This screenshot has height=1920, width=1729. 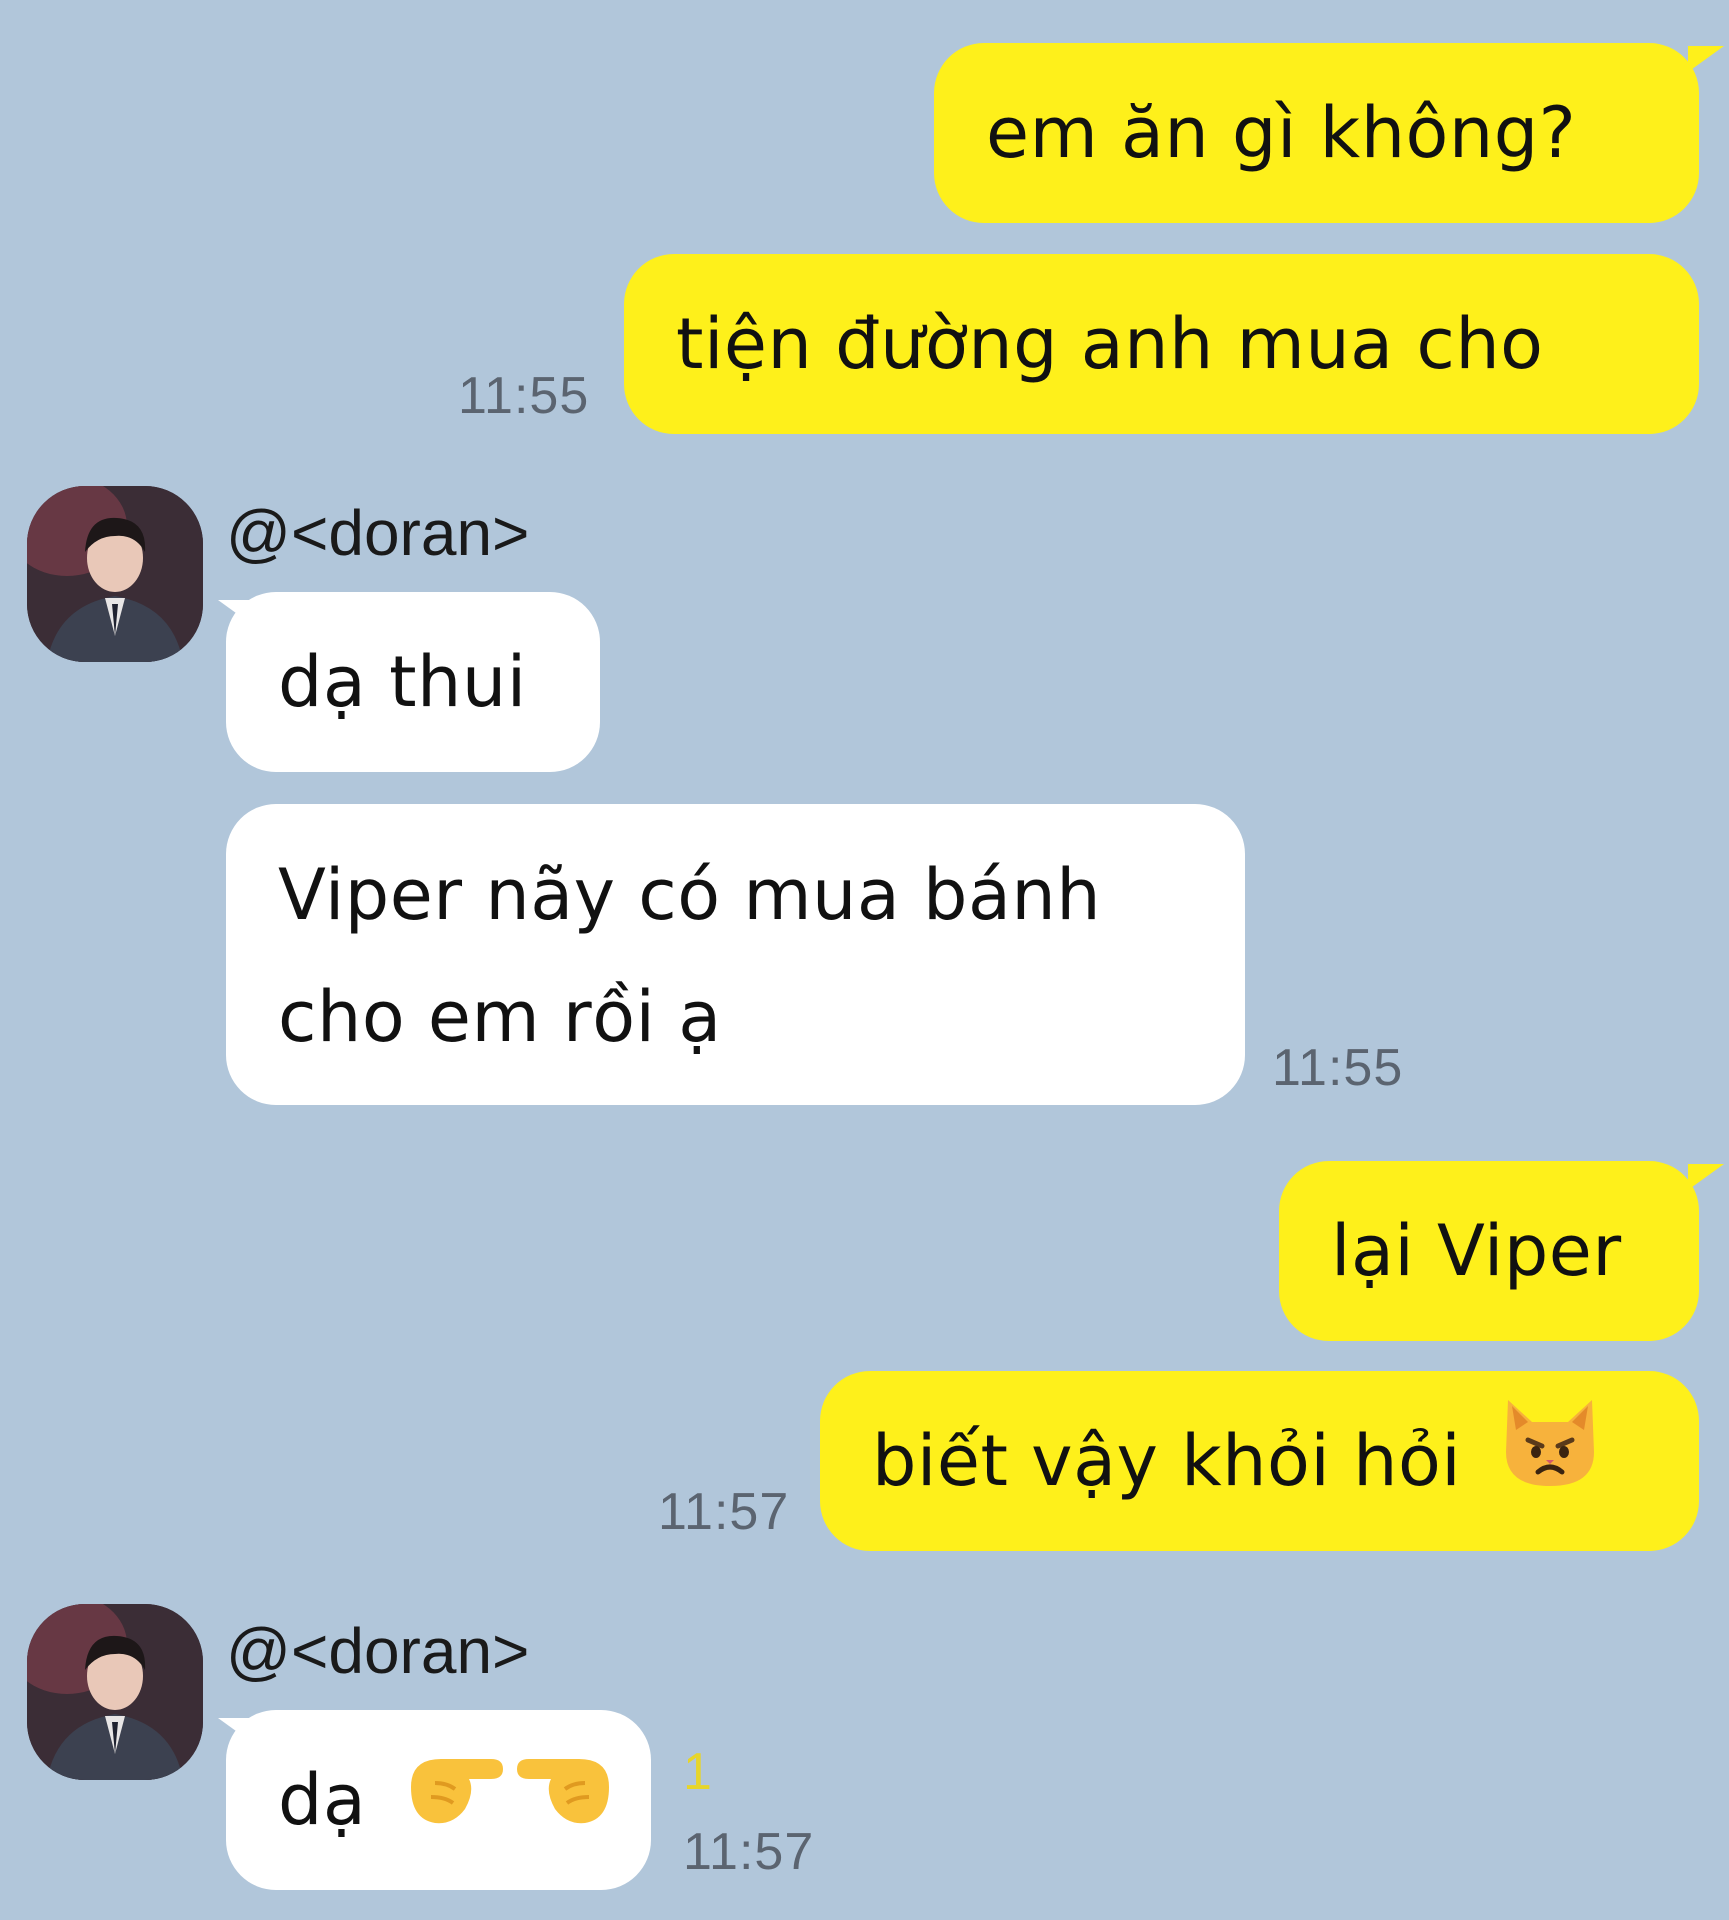 What do you see at coordinates (1281, 133) in the screenshot?
I see `message-text: em ăn gì không?` at bounding box center [1281, 133].